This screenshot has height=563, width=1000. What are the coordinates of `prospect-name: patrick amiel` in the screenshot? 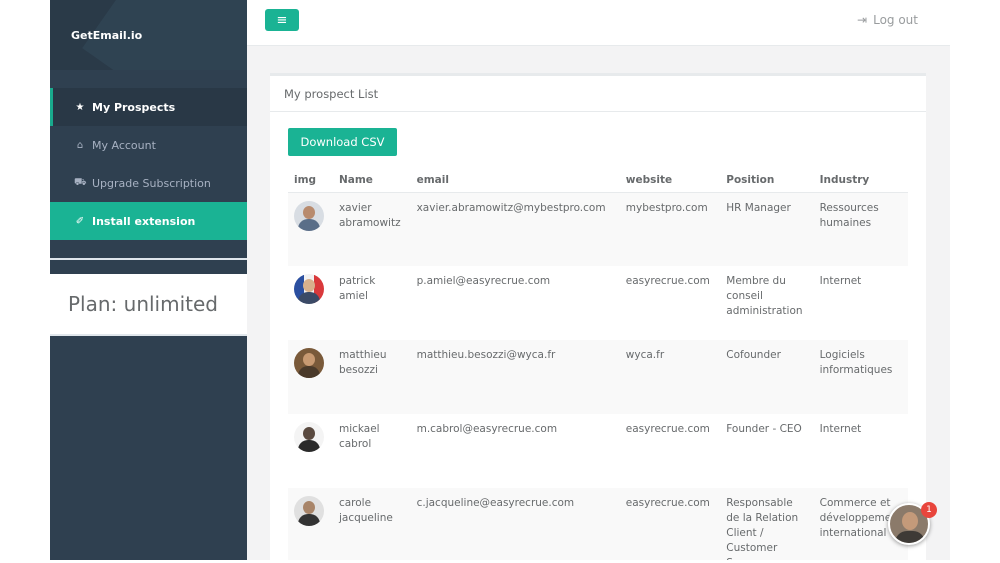 It's located at (357, 288).